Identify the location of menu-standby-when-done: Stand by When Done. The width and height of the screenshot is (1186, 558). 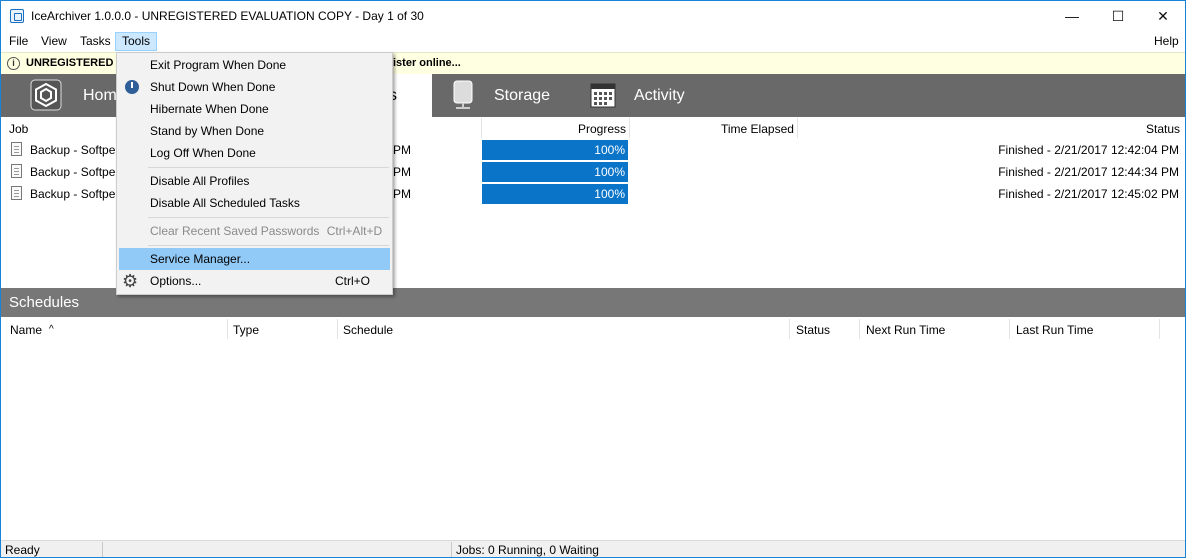
(254, 131).